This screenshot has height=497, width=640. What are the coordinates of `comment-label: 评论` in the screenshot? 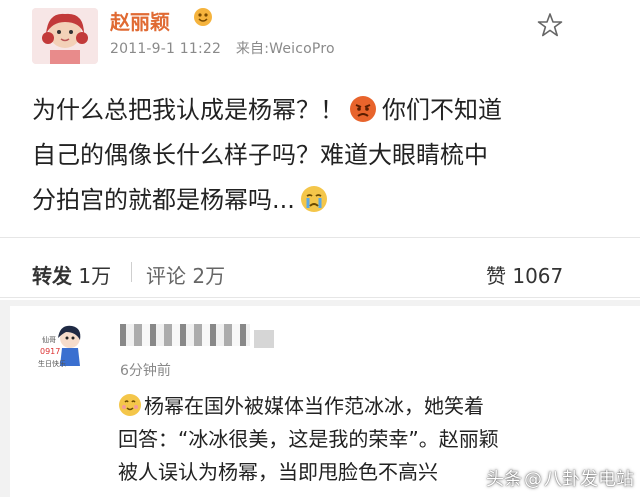 It's located at (166, 276).